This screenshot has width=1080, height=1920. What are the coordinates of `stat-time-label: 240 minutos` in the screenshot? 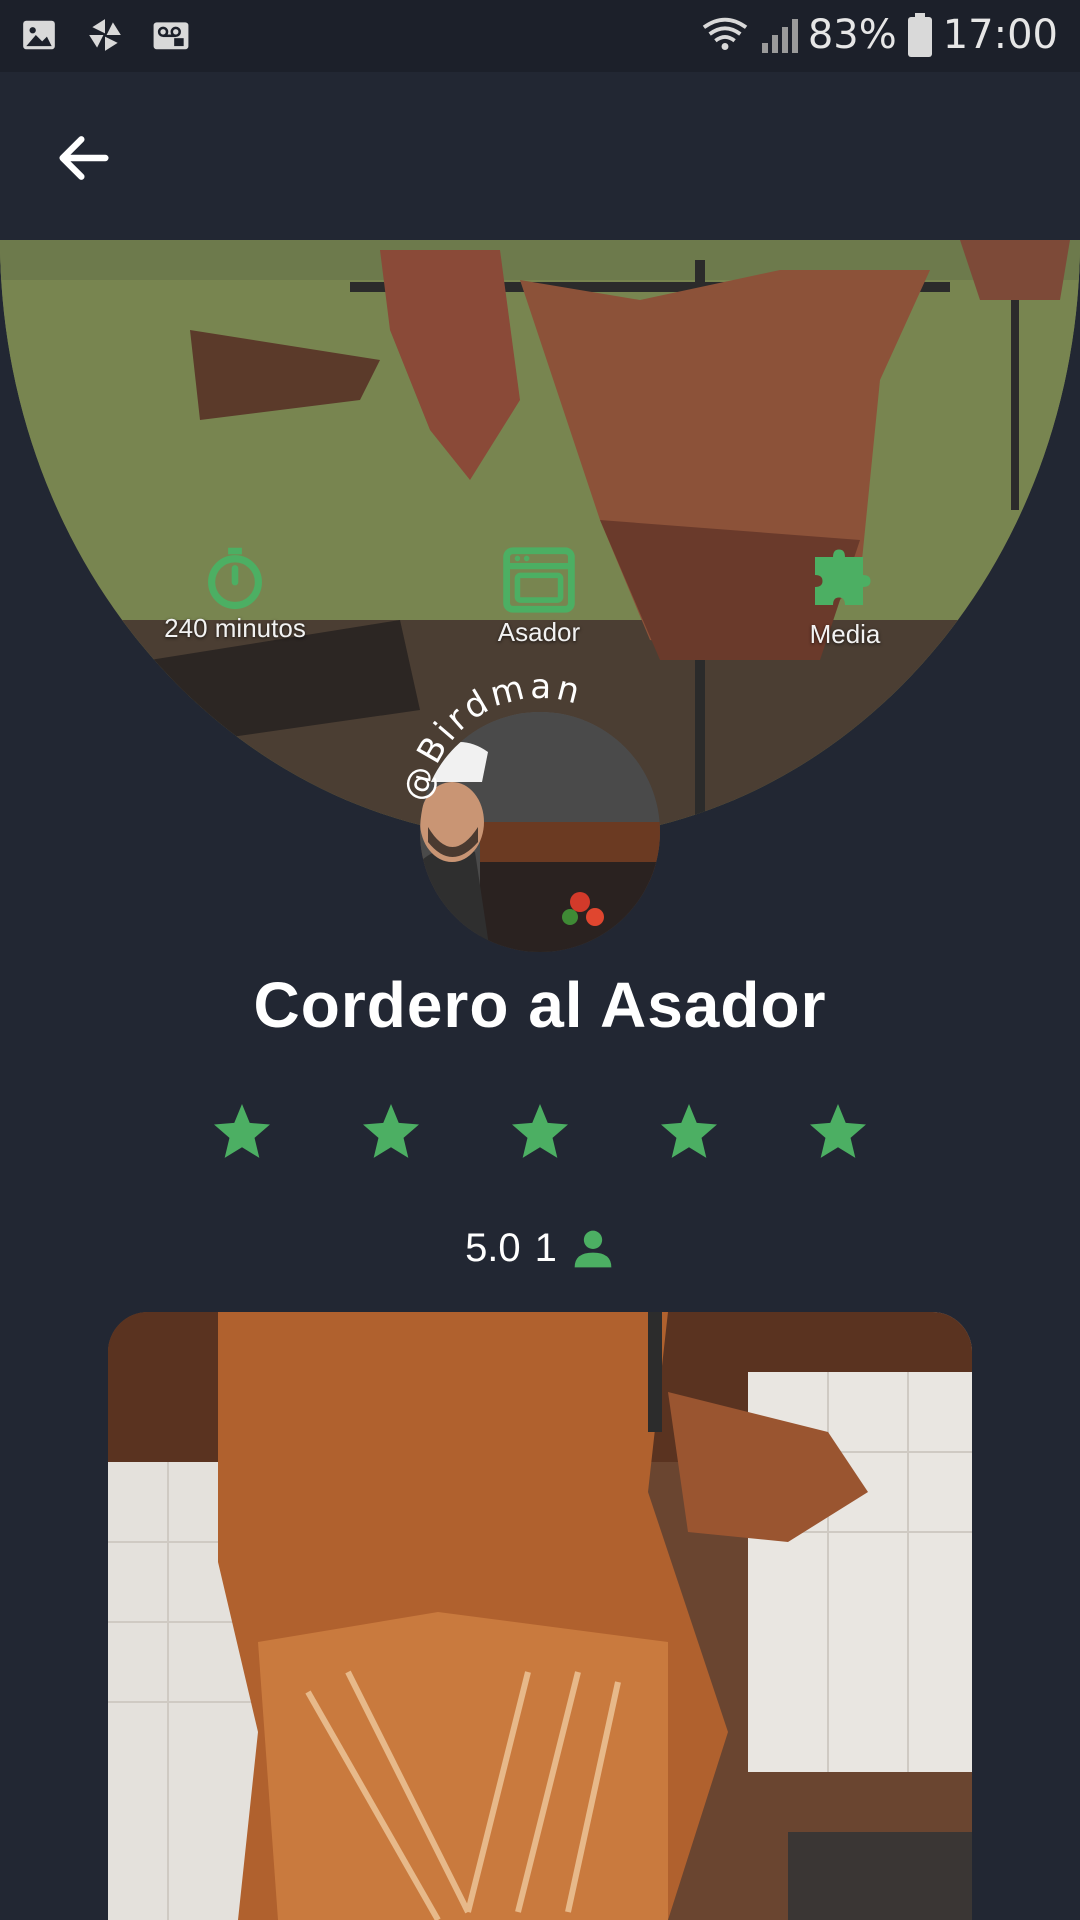 It's located at (235, 628).